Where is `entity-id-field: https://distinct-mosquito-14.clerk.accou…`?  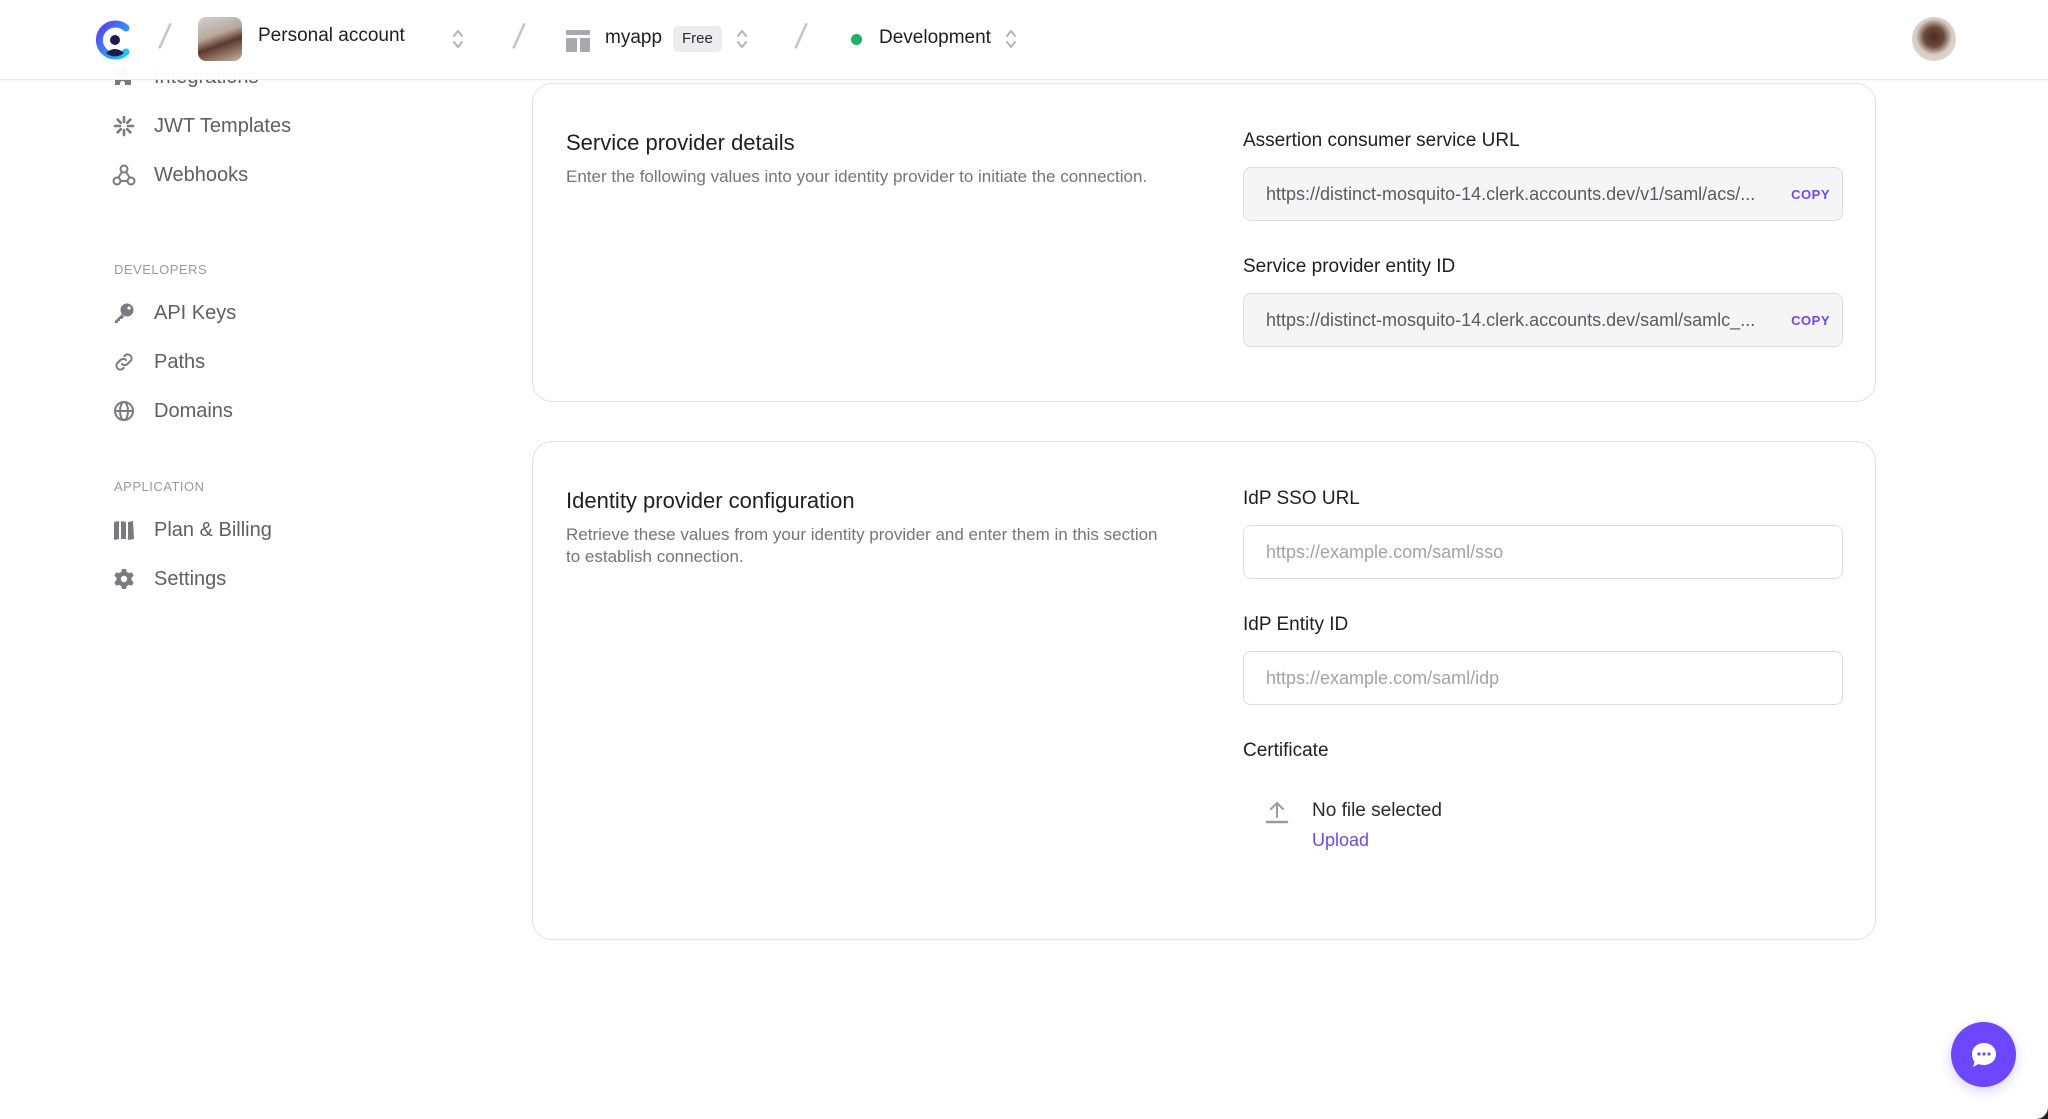 entity-id-field: https://distinct-mosquito-14.clerk.accou… is located at coordinates (1543, 320).